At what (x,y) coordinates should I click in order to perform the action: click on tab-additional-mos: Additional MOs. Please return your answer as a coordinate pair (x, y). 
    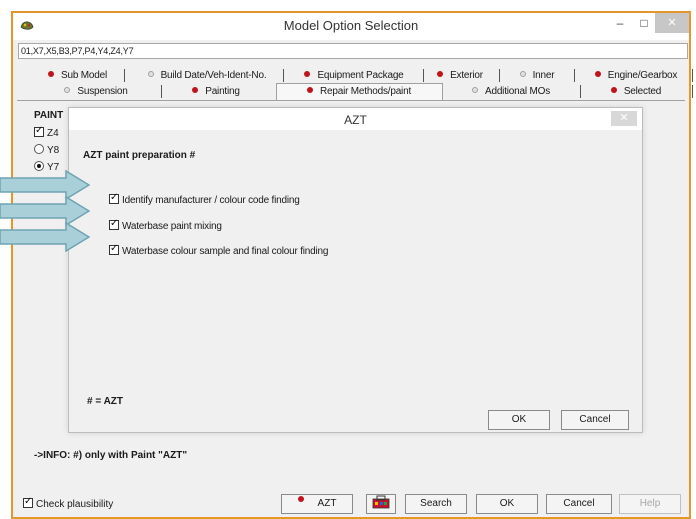
    Looking at the image, I should click on (511, 91).